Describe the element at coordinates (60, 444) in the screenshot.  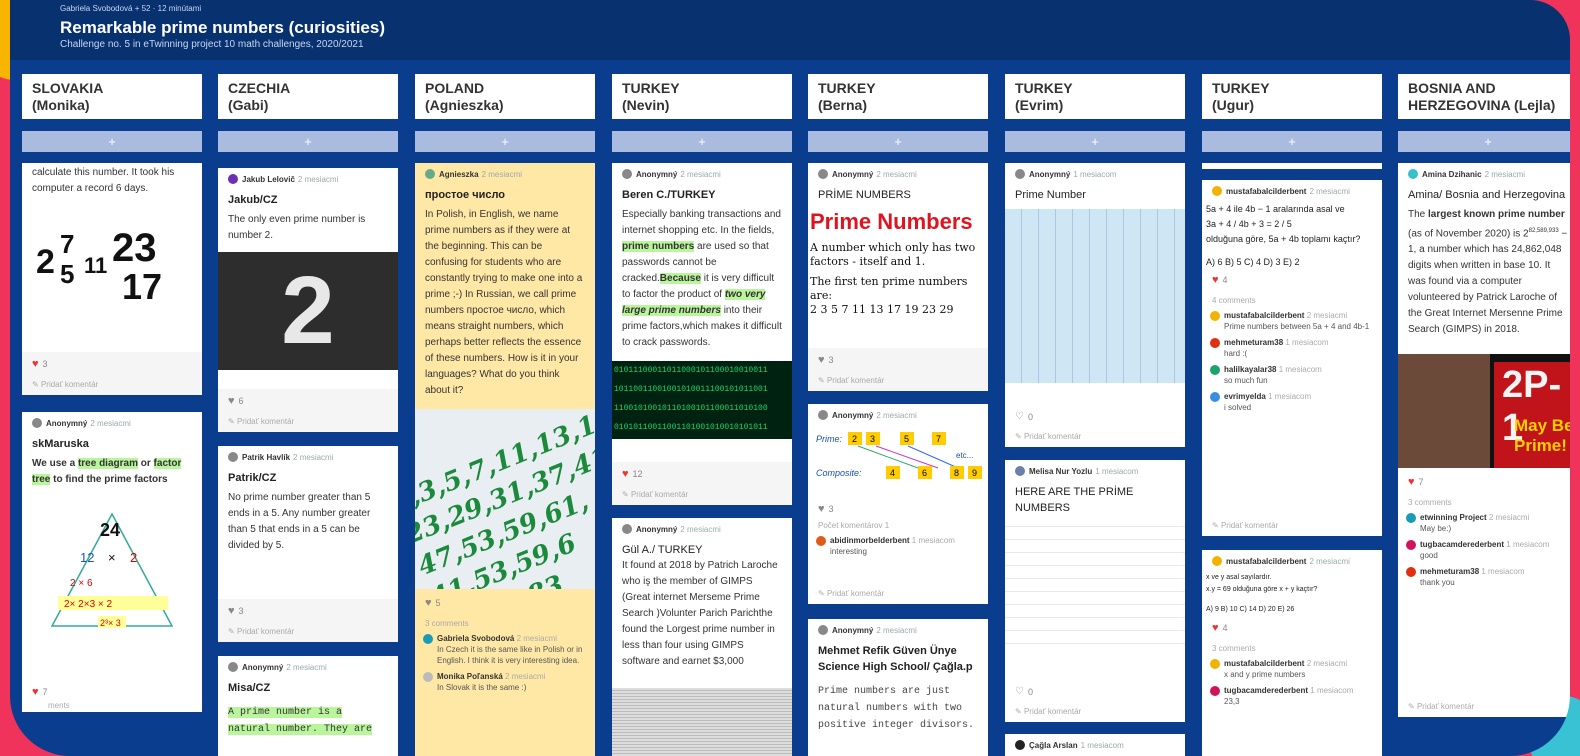
I see `post-title: skMaruska` at that location.